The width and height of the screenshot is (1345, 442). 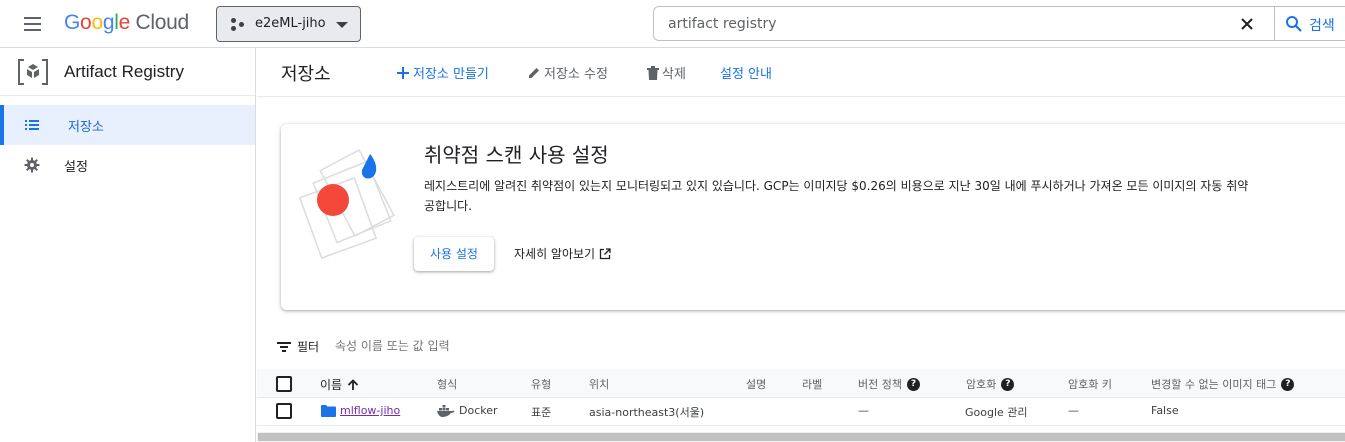 What do you see at coordinates (127, 165) in the screenshot?
I see `sidebar-item-settings: 설정` at bounding box center [127, 165].